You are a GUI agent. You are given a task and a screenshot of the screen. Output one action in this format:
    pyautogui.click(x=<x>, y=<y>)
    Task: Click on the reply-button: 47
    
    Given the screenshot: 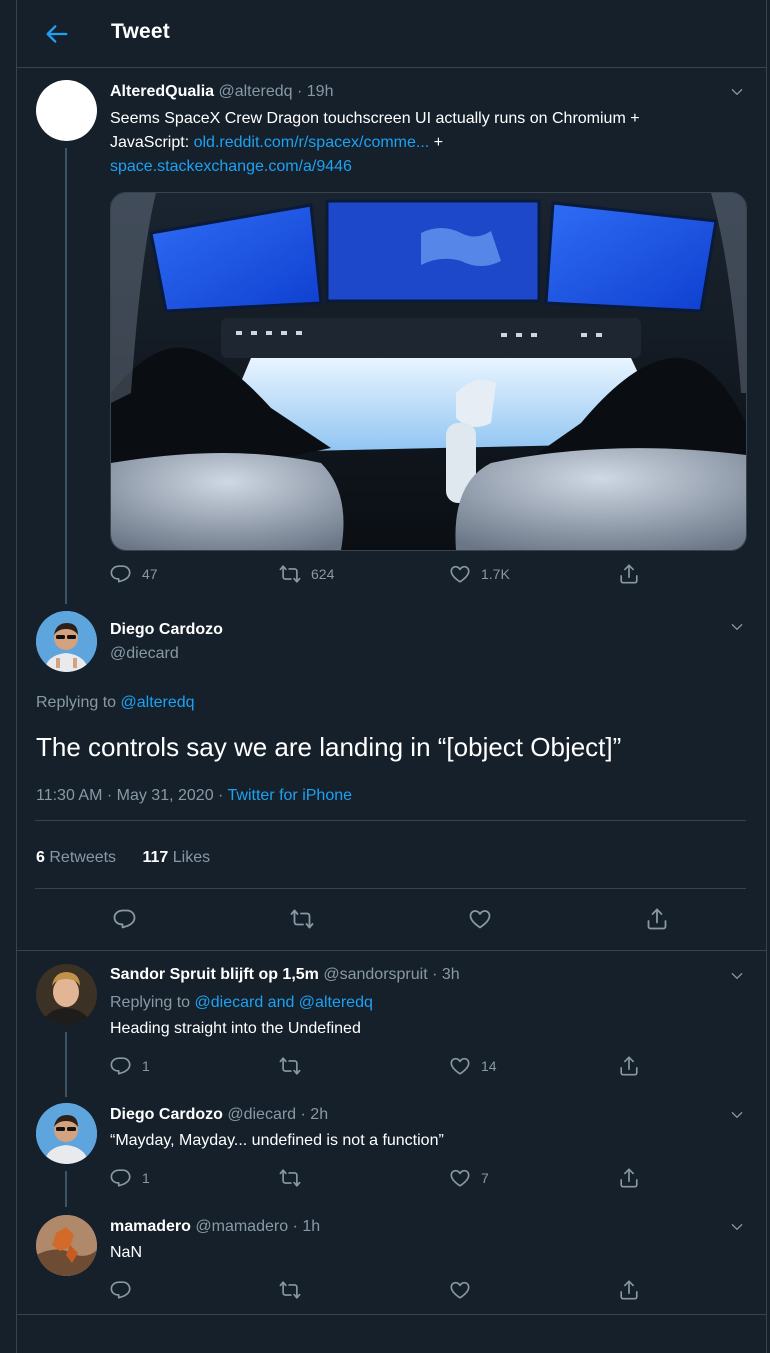 What is the action you would take?
    pyautogui.click(x=134, y=574)
    